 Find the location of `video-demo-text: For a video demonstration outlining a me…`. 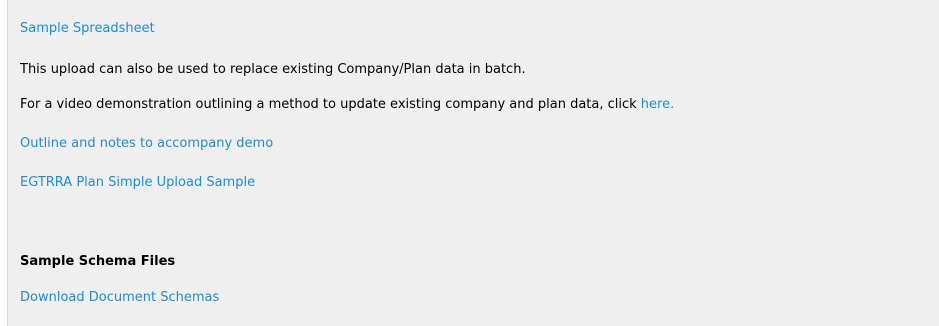

video-demo-text: For a video demonstration outlining a me… is located at coordinates (330, 104).